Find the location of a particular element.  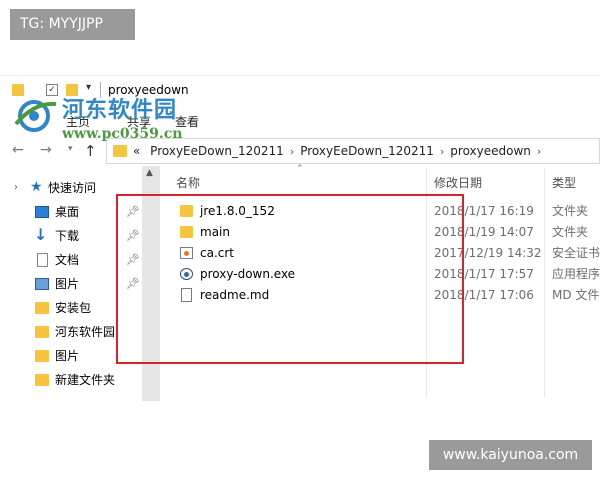

document-icon is located at coordinates (42, 260).